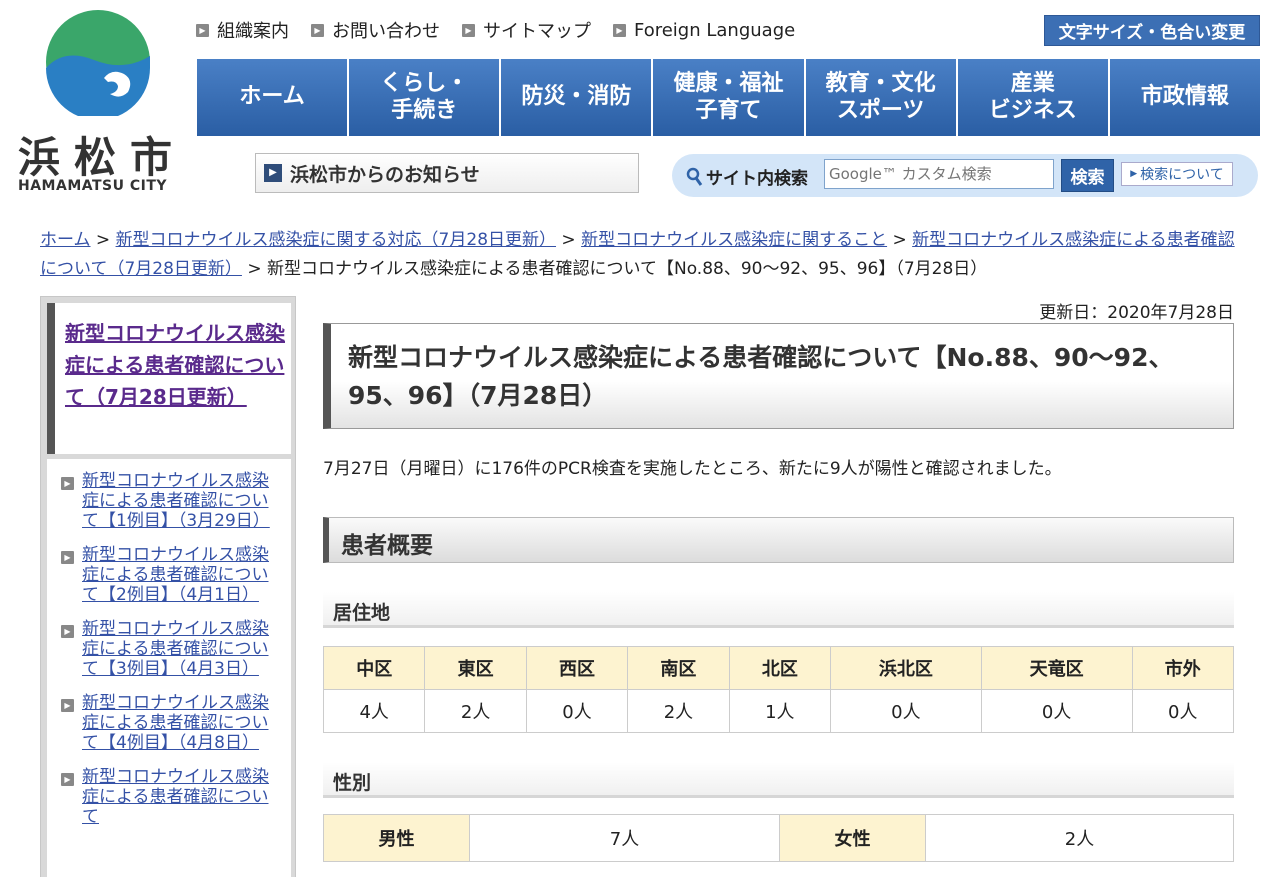  I want to click on site-search: サイト内検索 検索 ▶ 検索について, so click(965, 175).